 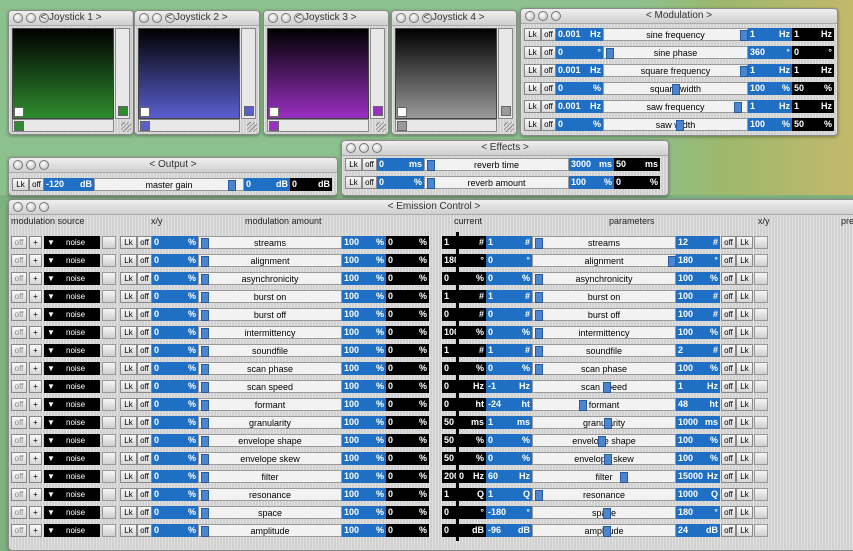 I want to click on modulation-amount-slider: envelope shape, so click(x=270, y=440).